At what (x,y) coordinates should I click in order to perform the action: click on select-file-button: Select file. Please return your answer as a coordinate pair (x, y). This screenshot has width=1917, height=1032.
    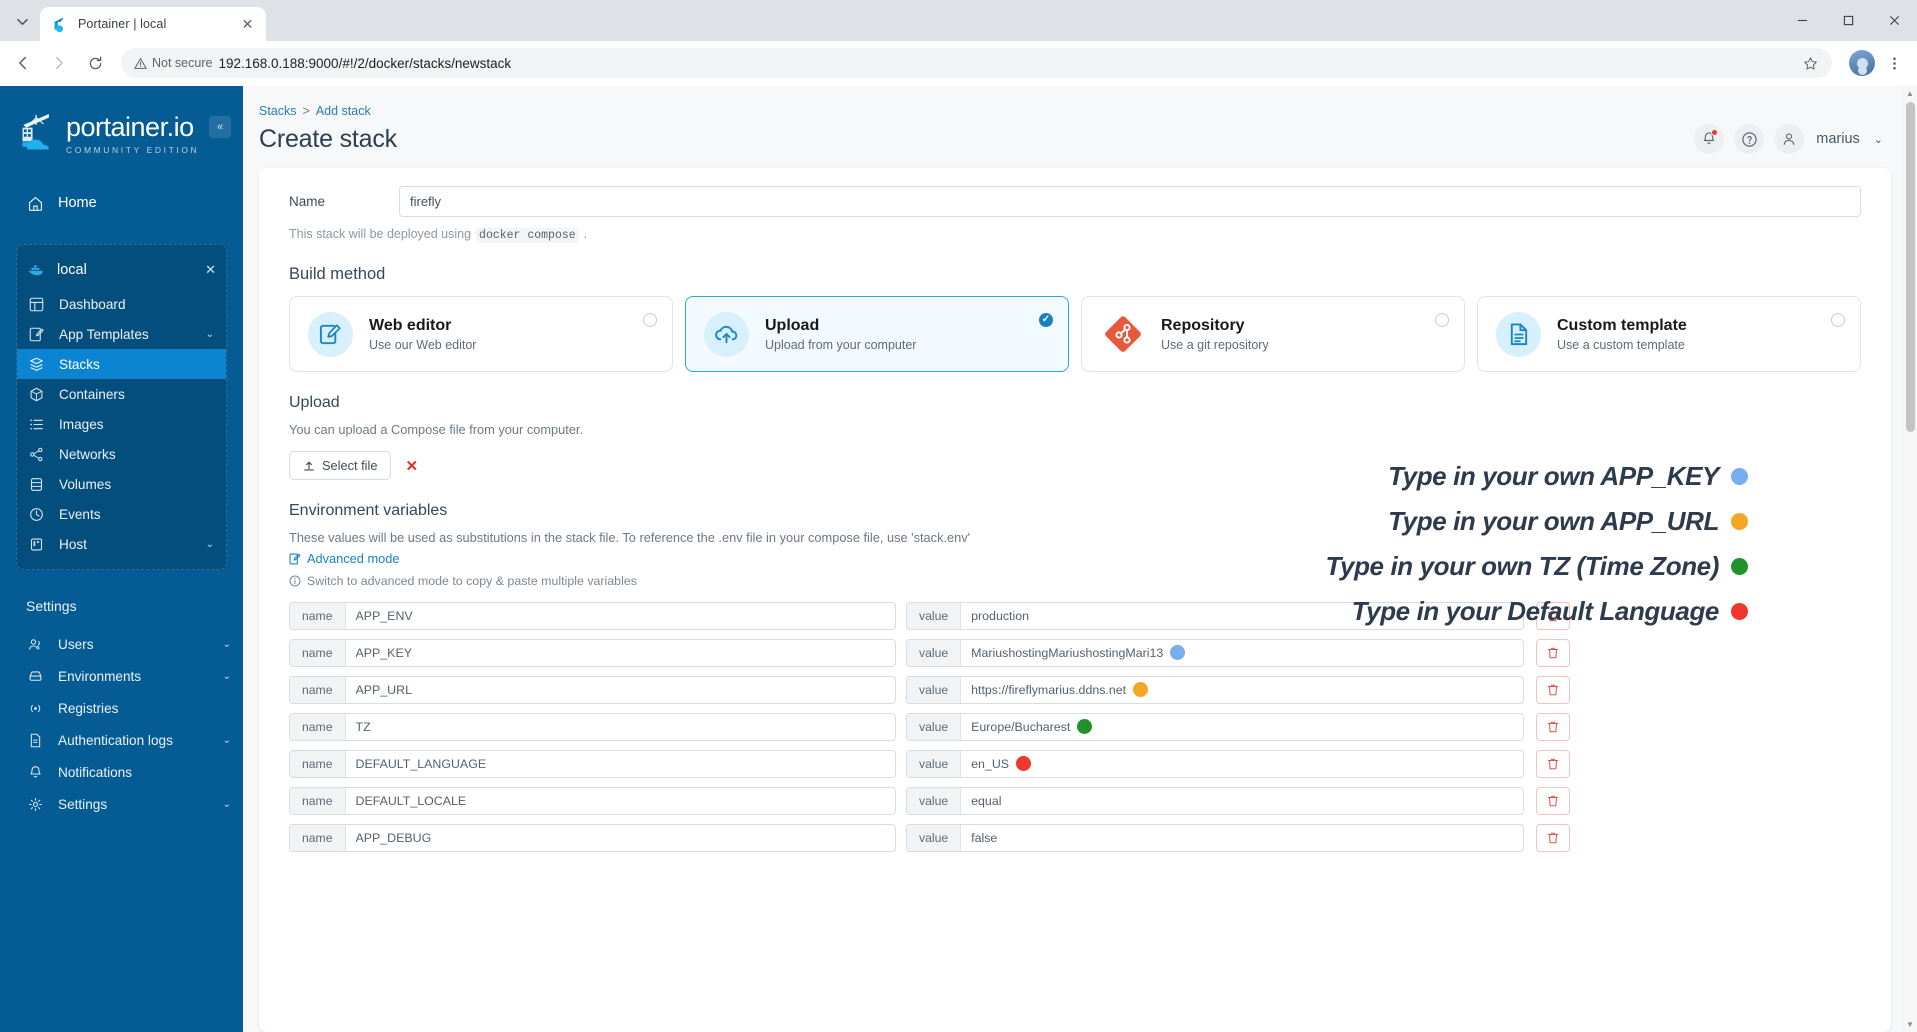
    Looking at the image, I should click on (340, 465).